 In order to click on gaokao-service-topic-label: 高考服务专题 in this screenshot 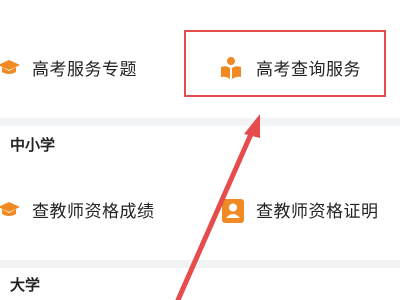, I will do `click(84, 70)`.